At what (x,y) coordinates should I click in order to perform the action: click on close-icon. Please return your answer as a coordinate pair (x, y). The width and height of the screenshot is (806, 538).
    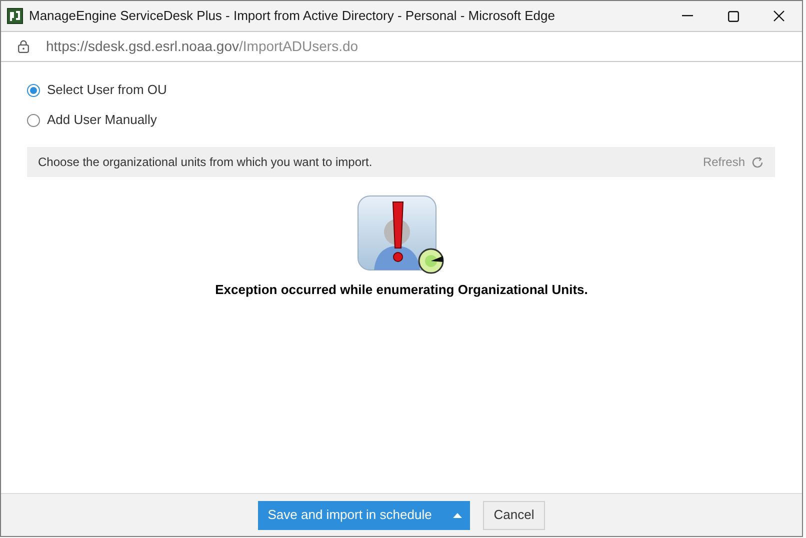
    Looking at the image, I should click on (779, 16).